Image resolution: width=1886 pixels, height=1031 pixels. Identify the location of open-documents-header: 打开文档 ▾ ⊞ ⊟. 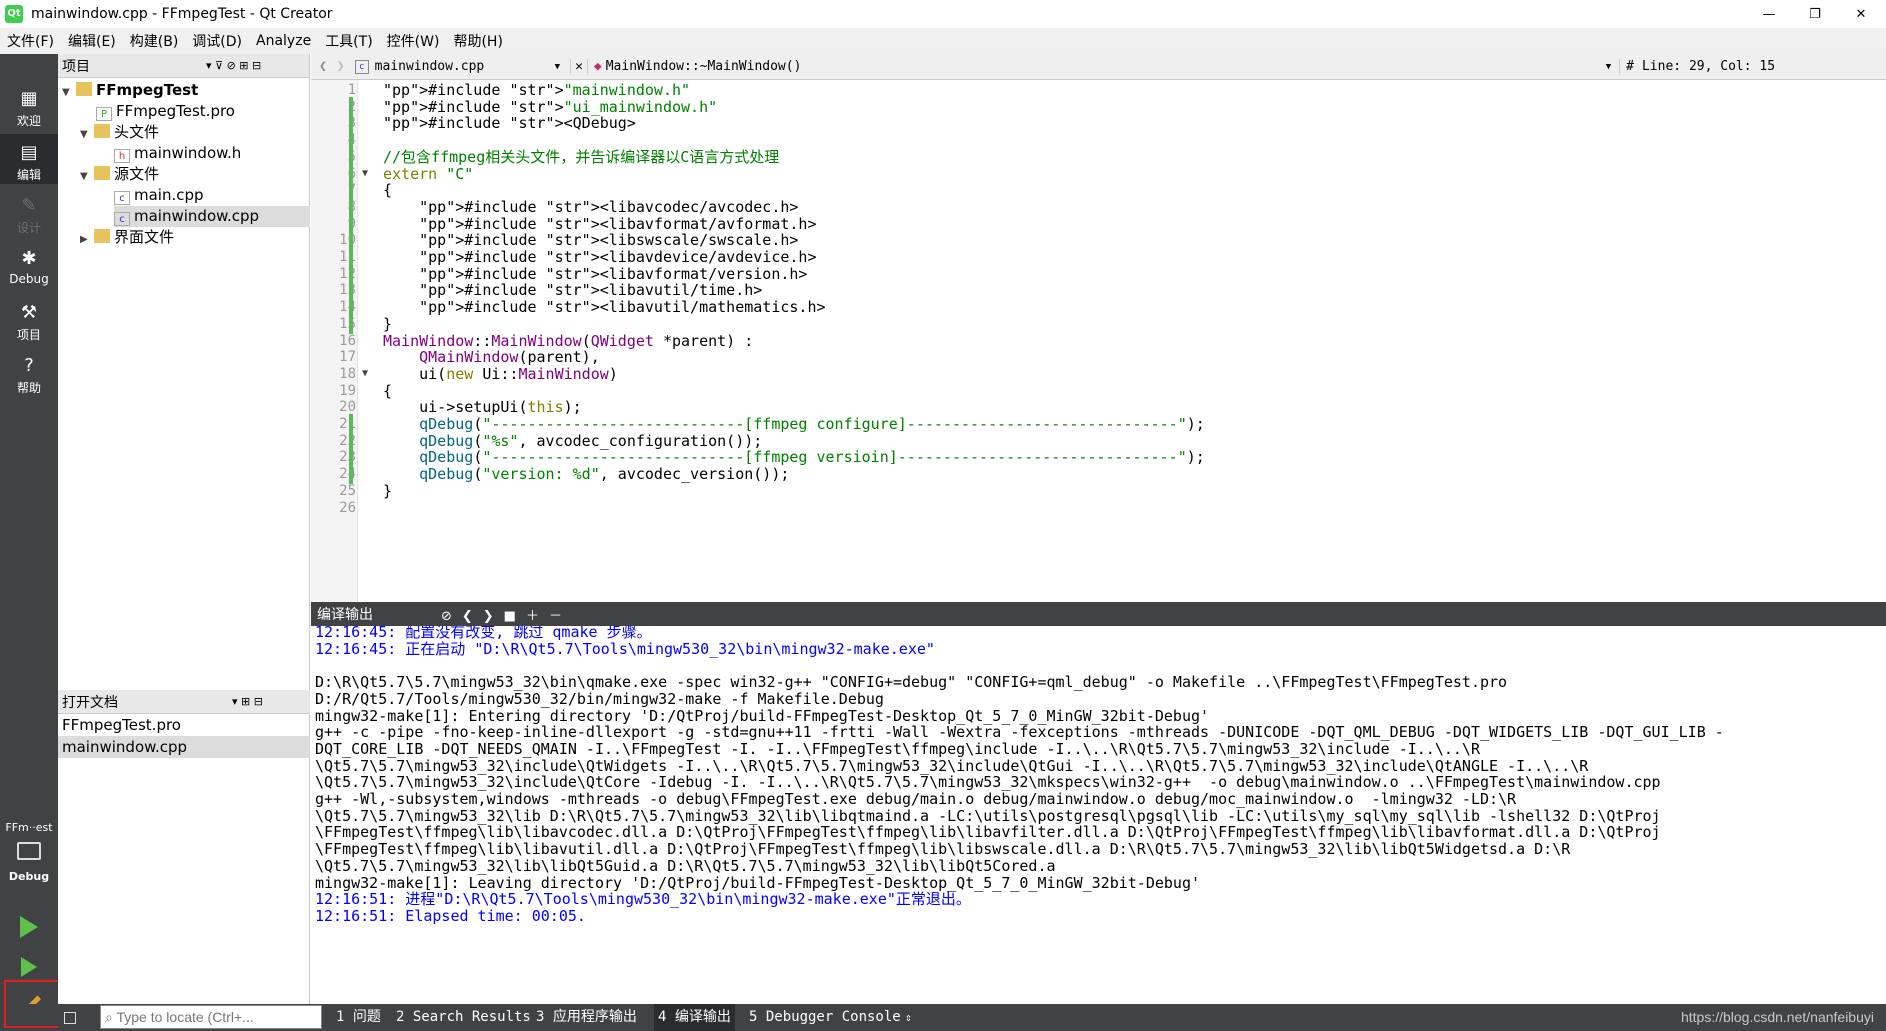
(184, 702).